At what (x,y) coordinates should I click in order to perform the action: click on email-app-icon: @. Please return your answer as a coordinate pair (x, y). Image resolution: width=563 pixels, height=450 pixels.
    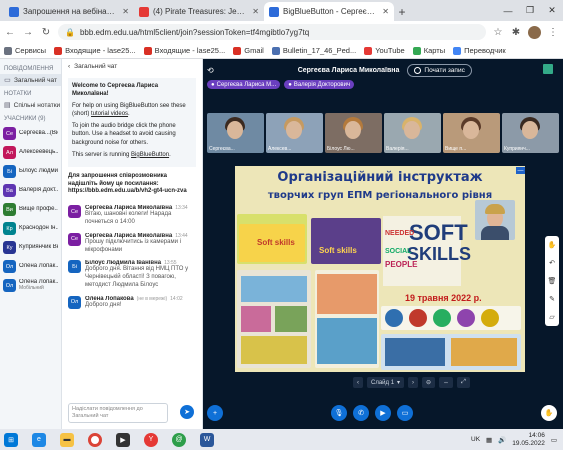
    Looking at the image, I should click on (179, 439).